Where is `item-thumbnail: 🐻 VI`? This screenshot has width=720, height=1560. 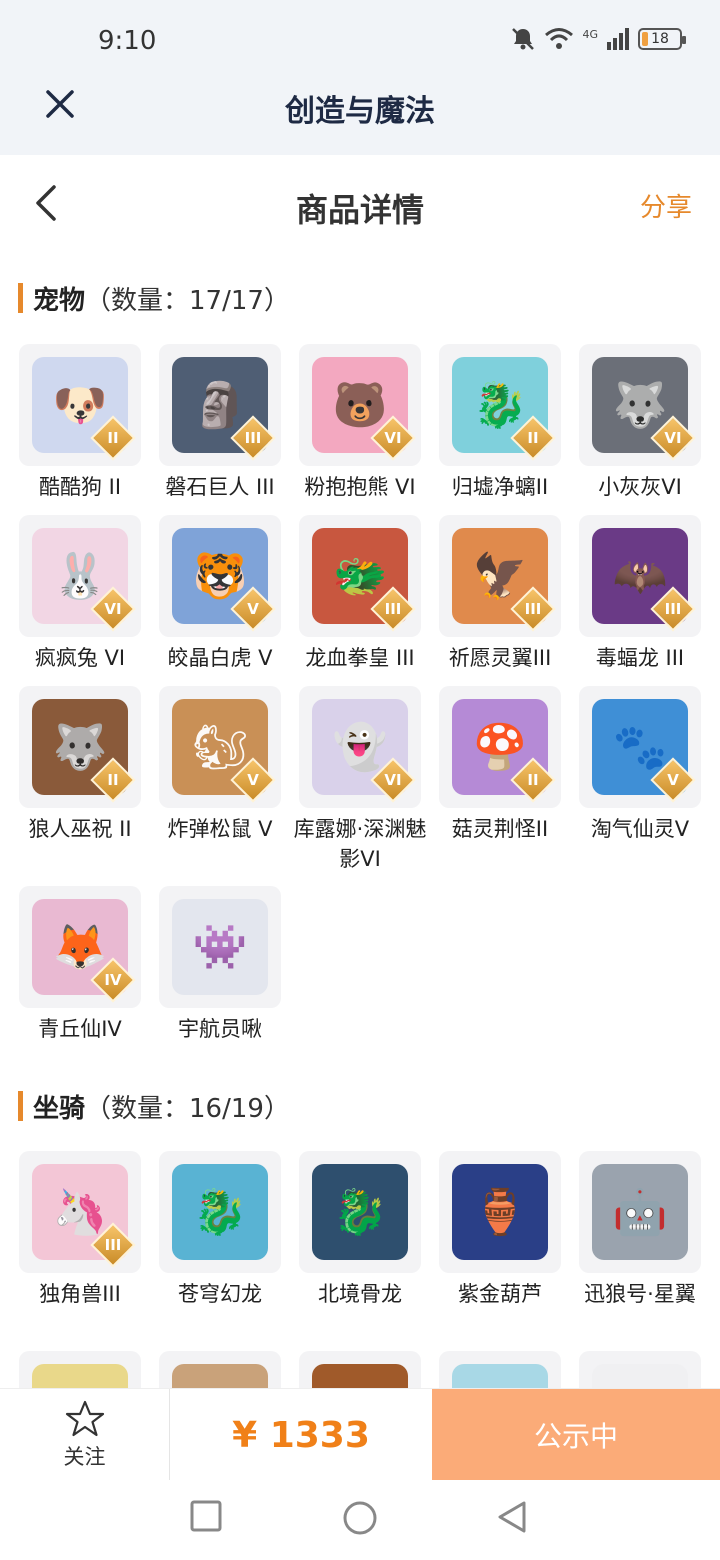
item-thumbnail: 🐻 VI is located at coordinates (360, 405).